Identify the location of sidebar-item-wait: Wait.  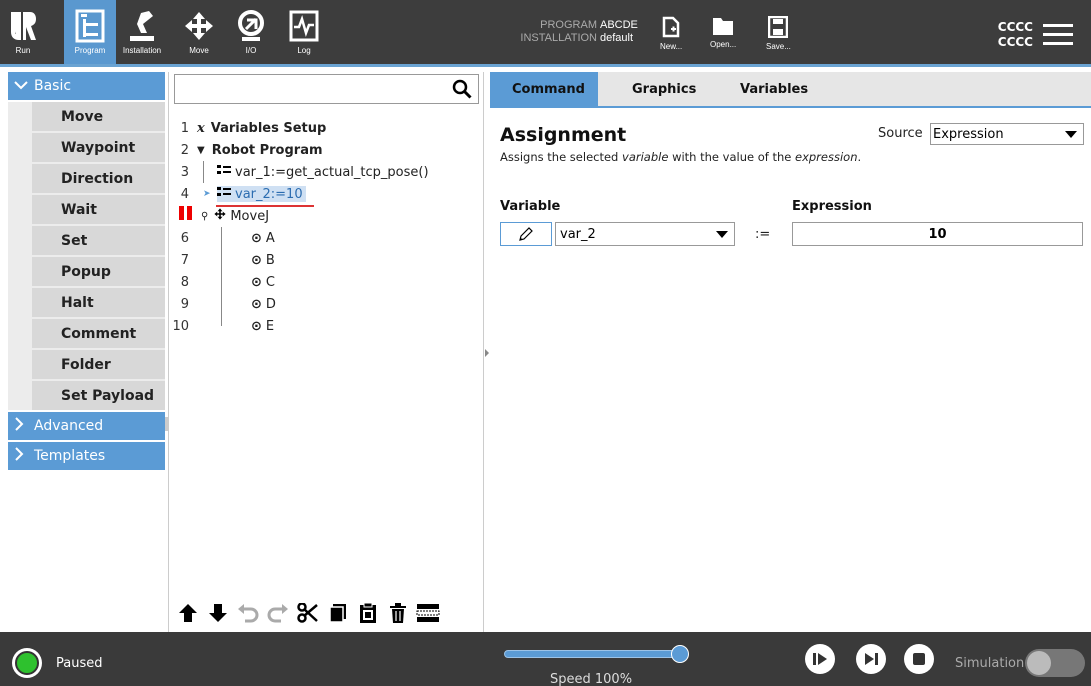
(98, 209).